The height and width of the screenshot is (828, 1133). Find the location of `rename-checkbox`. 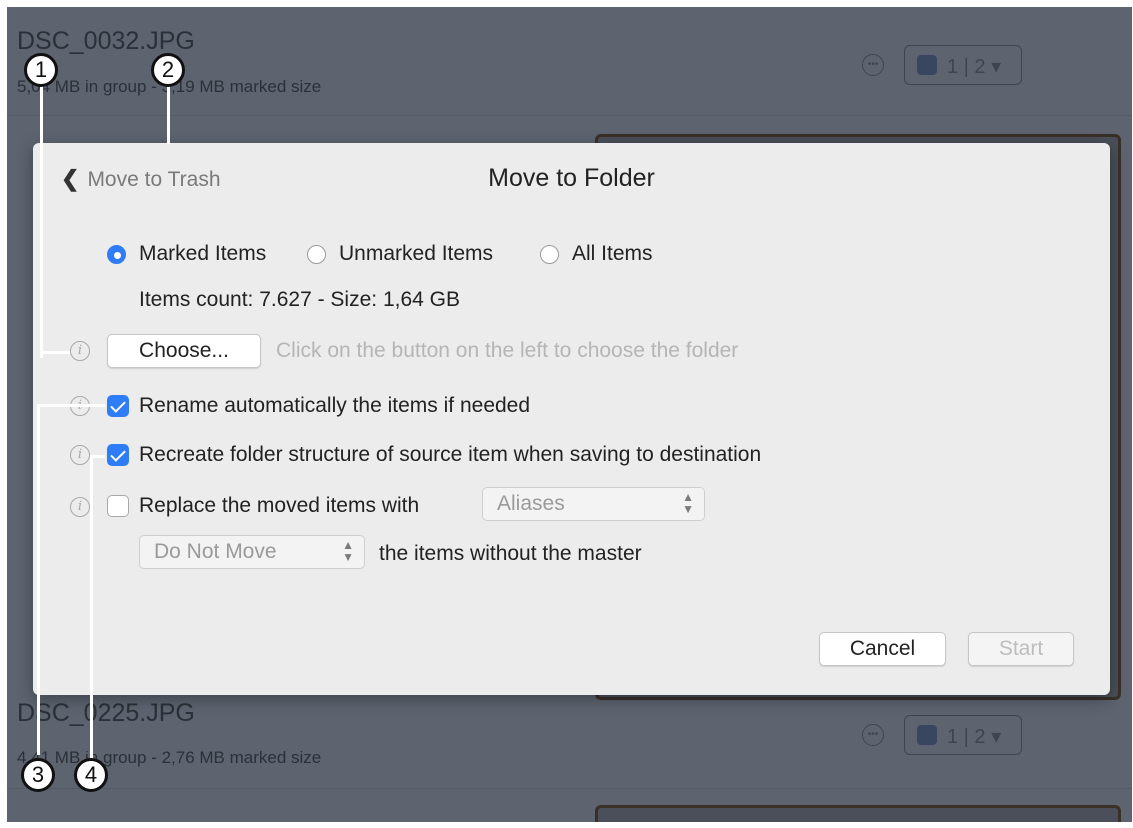

rename-checkbox is located at coordinates (118, 406).